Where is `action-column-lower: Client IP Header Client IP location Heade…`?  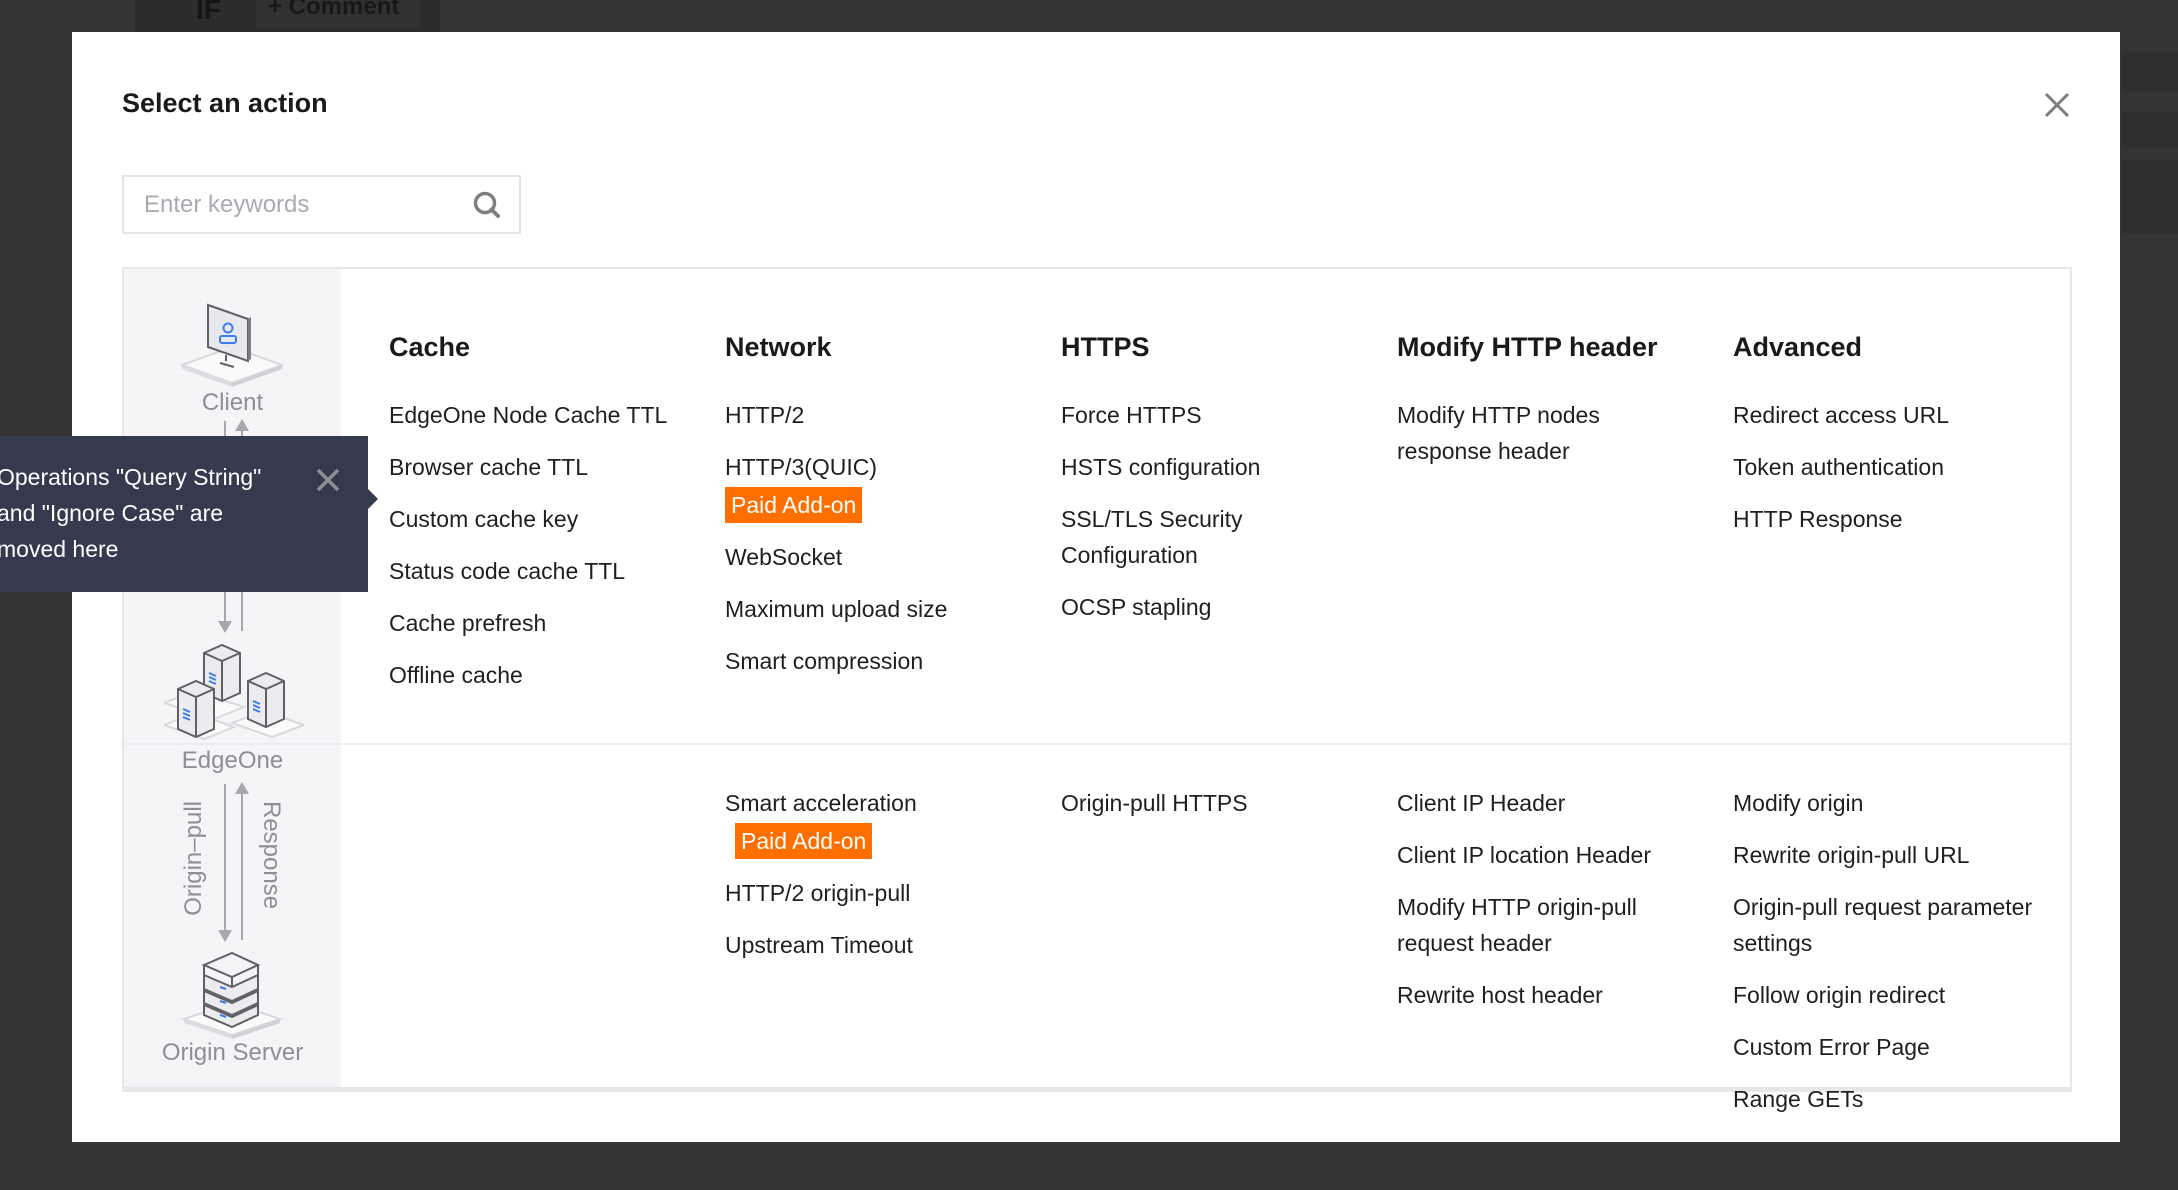 action-column-lower: Client IP Header Client IP location Heade… is located at coordinates (1557, 907).